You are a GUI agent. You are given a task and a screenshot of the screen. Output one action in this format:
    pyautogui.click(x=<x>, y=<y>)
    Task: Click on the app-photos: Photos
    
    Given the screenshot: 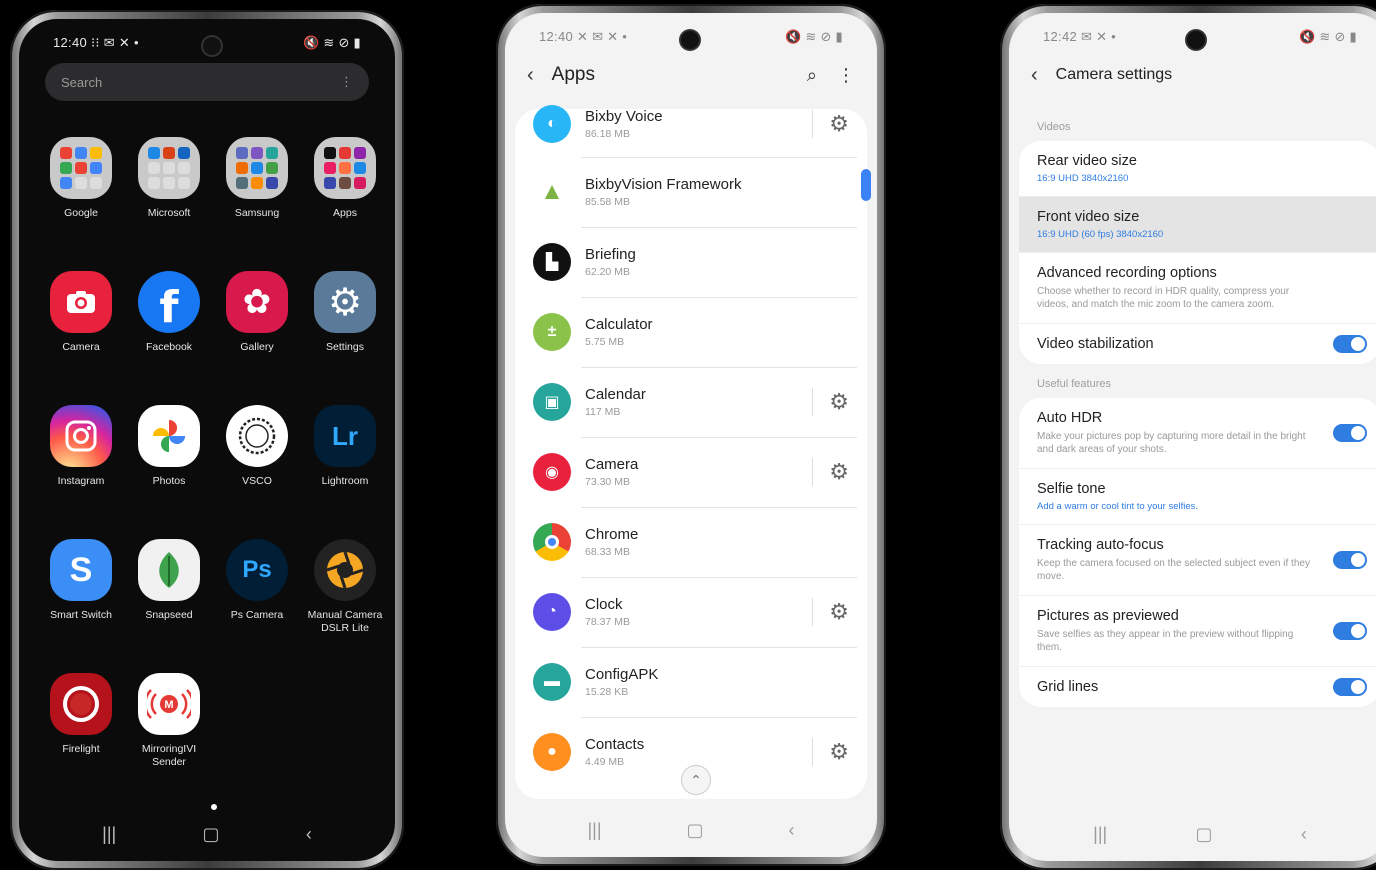 What is the action you would take?
    pyautogui.click(x=169, y=461)
    